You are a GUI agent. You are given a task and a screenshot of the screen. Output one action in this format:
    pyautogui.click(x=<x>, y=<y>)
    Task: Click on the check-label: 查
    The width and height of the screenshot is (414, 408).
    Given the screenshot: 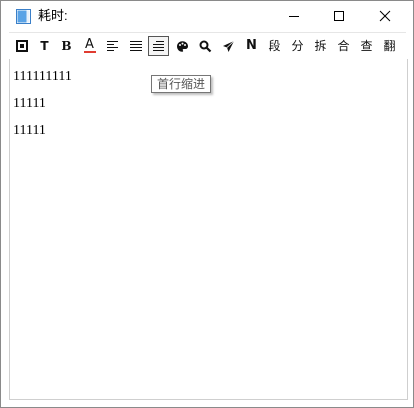 What is the action you would take?
    pyautogui.click(x=366, y=46)
    